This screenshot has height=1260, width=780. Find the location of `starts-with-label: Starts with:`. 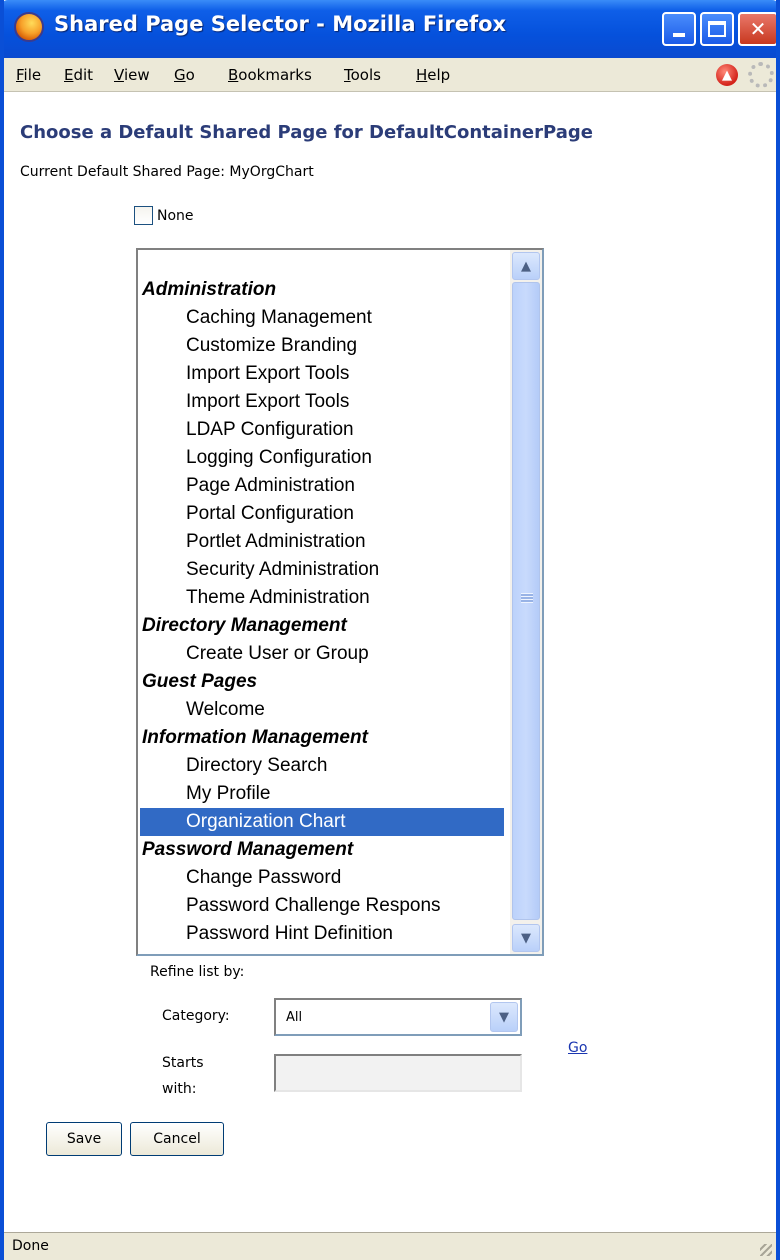

starts-with-label: Starts with: is located at coordinates (183, 1076).